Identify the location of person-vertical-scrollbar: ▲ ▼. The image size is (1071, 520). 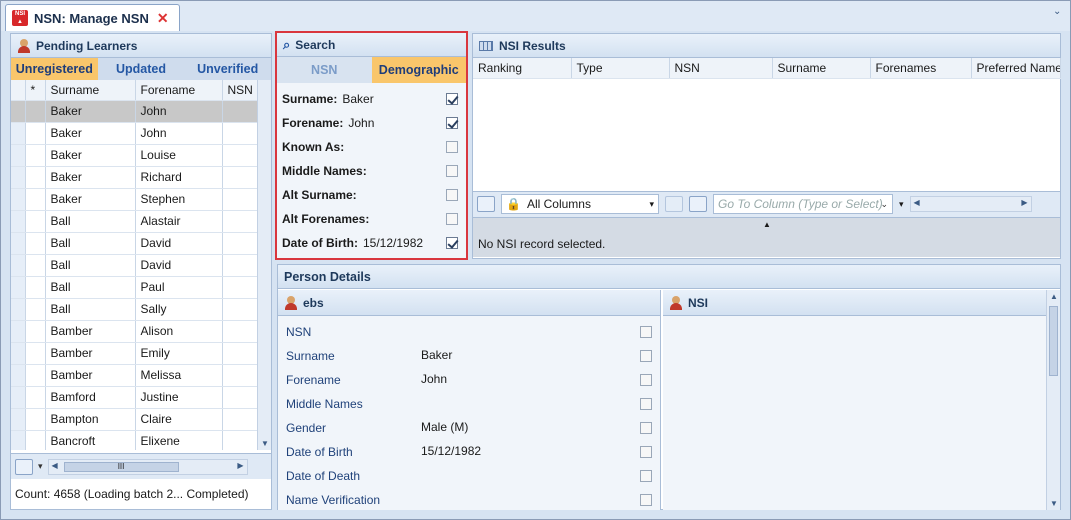
(1053, 400).